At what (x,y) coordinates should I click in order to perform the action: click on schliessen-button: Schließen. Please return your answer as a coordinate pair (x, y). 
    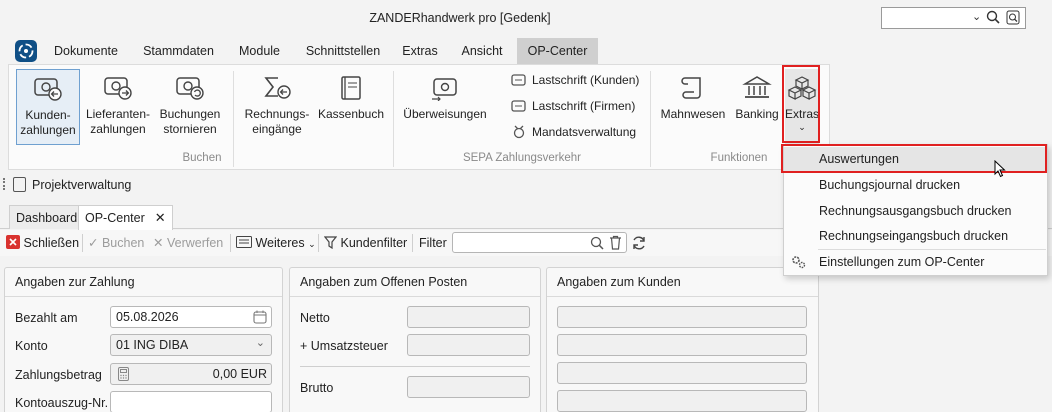
    Looking at the image, I should click on (42, 243).